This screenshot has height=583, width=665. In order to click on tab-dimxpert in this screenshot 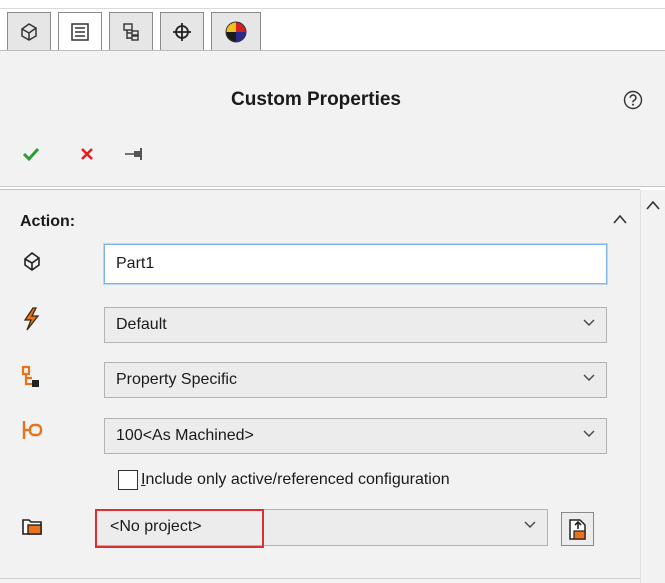, I will do `click(182, 31)`.